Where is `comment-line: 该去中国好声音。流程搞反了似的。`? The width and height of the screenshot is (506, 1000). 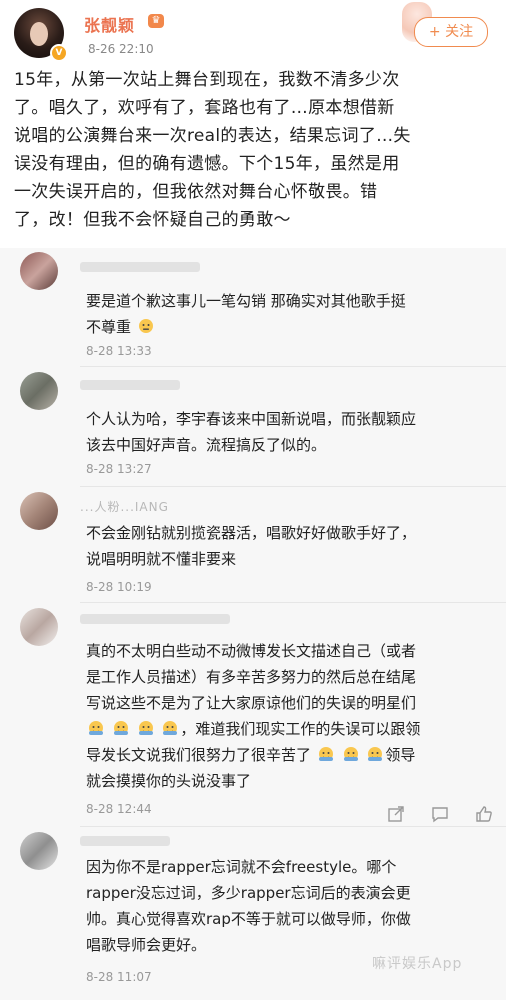
comment-line: 该去中国好声音。流程搞反了似的。 is located at coordinates (206, 445).